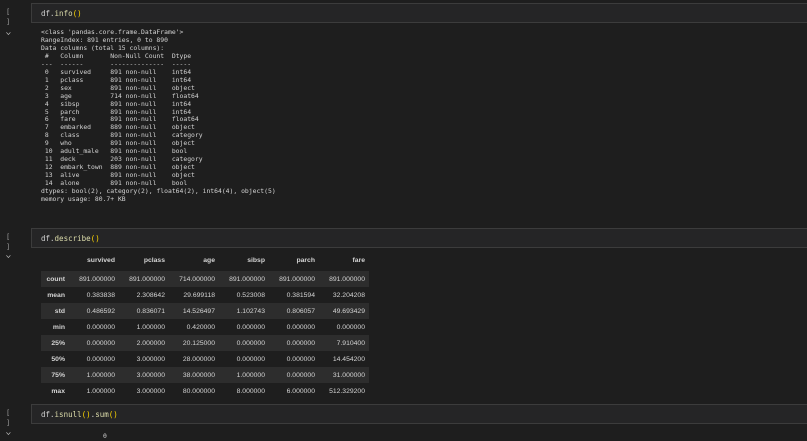 This screenshot has width=807, height=441. What do you see at coordinates (58, 343) in the screenshot?
I see `row-label: 25%` at bounding box center [58, 343].